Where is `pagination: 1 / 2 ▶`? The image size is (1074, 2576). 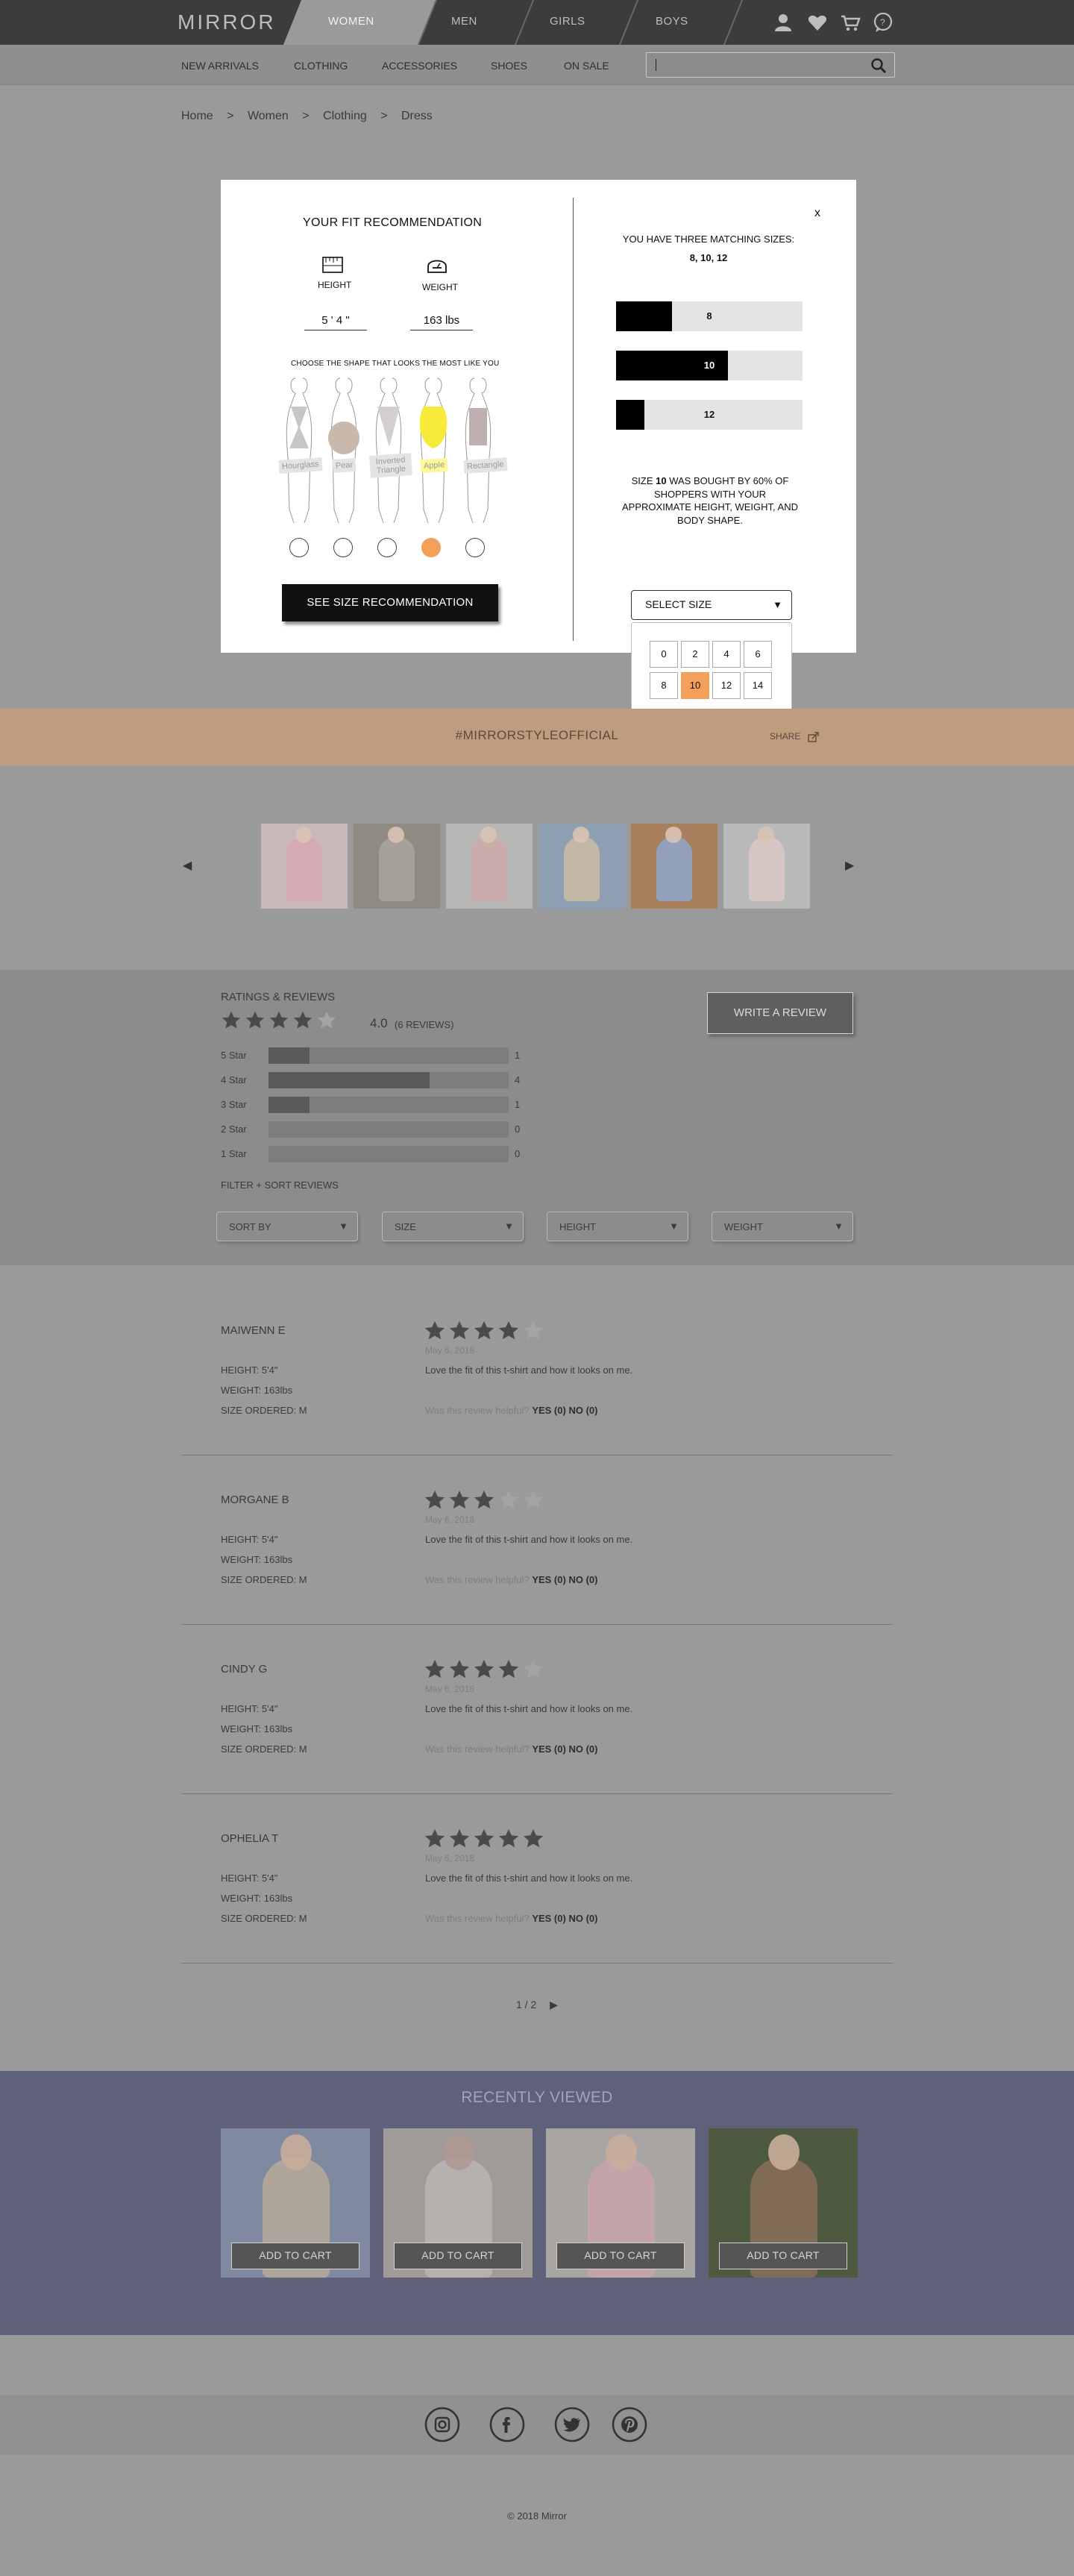 pagination: 1 / 2 ▶ is located at coordinates (537, 2005).